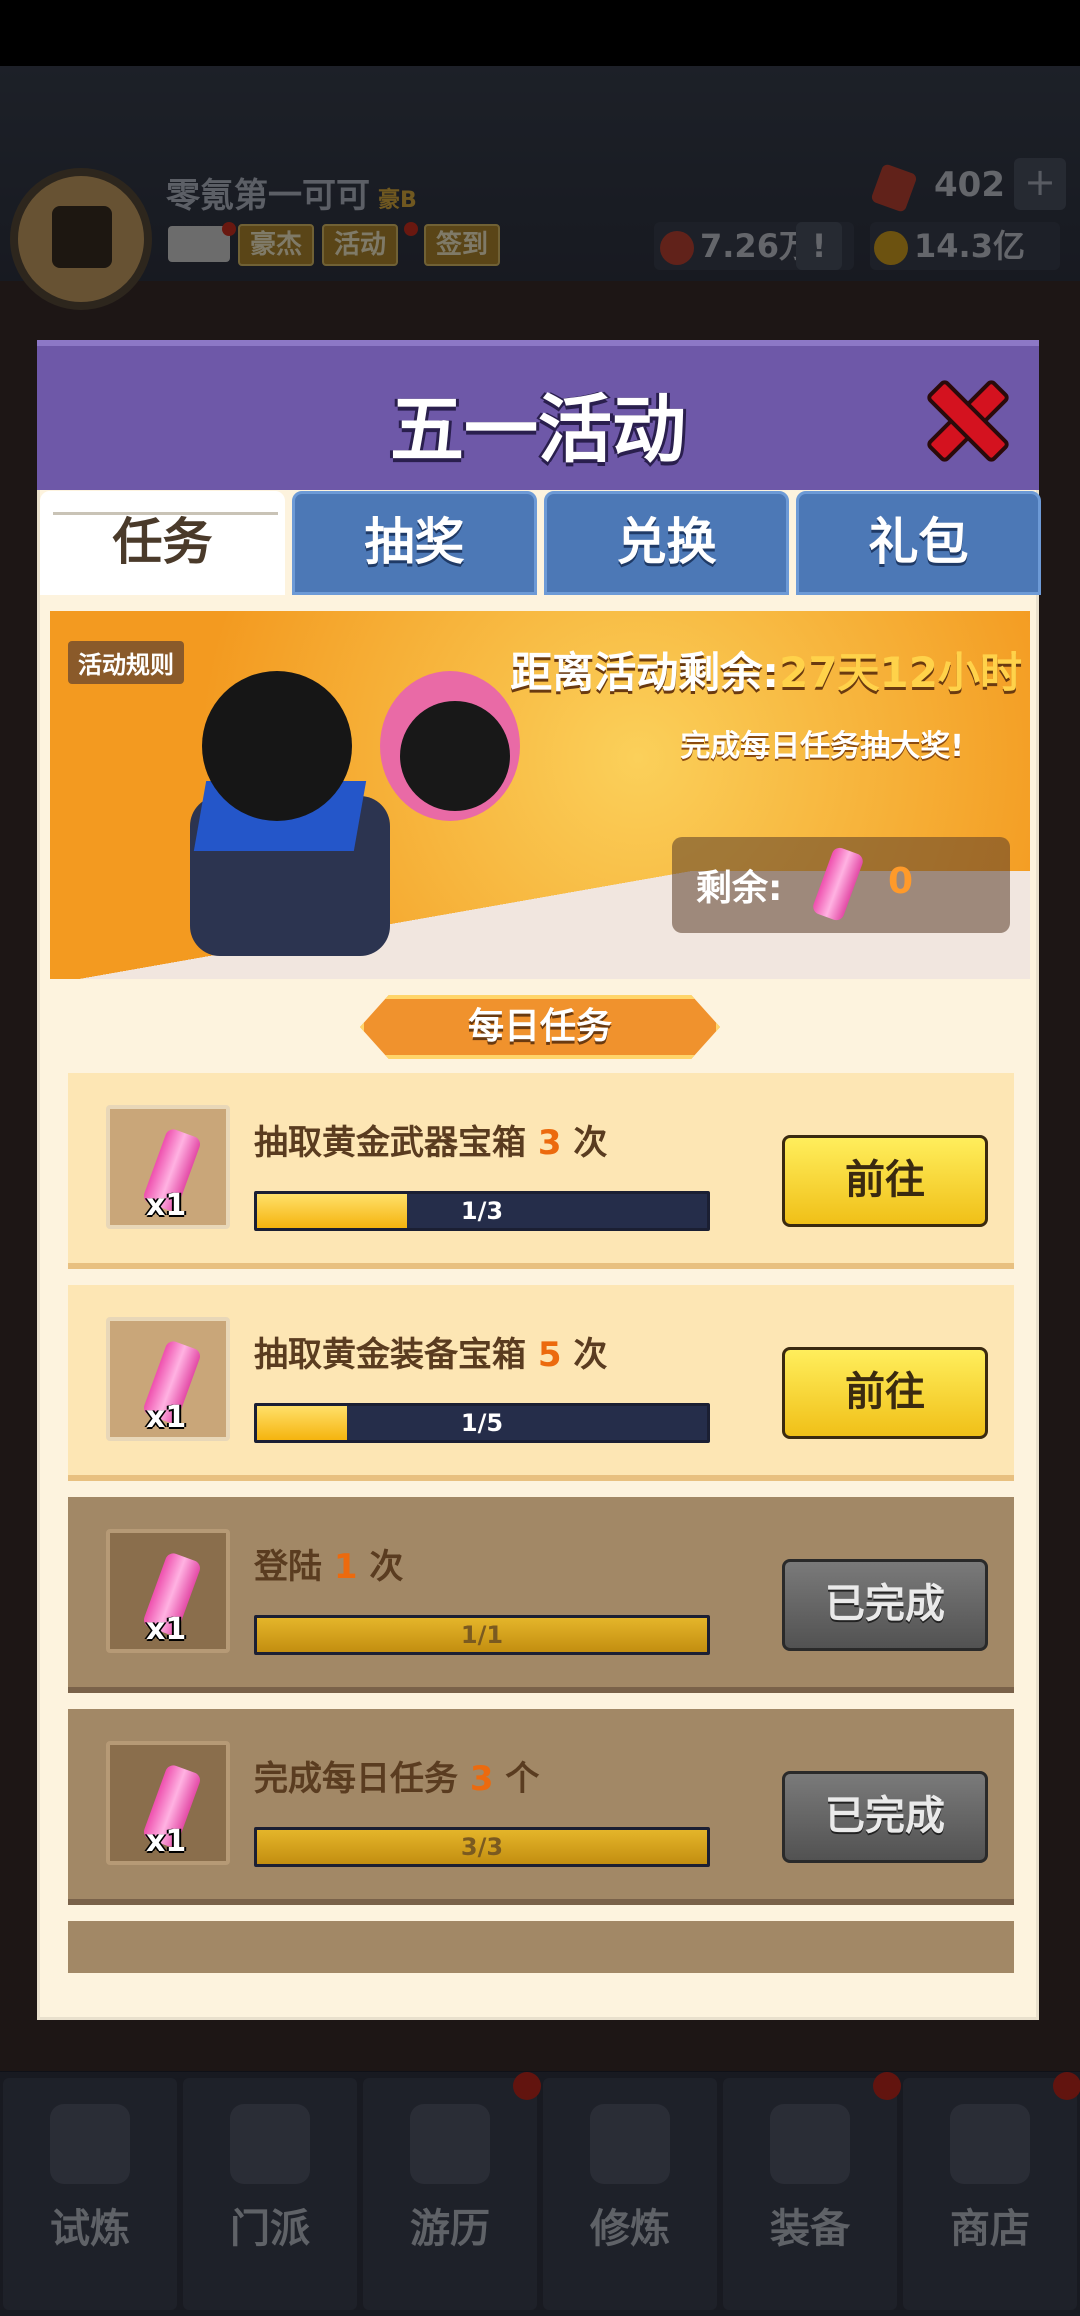 This screenshot has height=2316, width=1080. I want to click on close-icon, so click(968, 421).